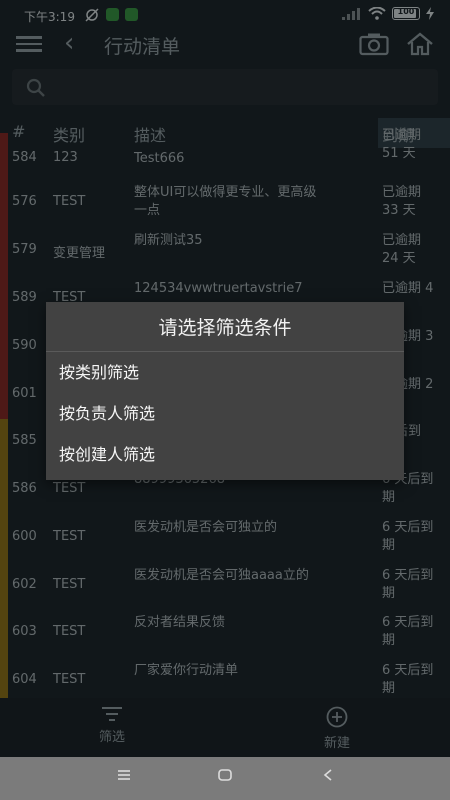 The width and height of the screenshot is (450, 800). What do you see at coordinates (225, 454) in the screenshot?
I see `option-filter-by-creator: 按创建人筛选` at bounding box center [225, 454].